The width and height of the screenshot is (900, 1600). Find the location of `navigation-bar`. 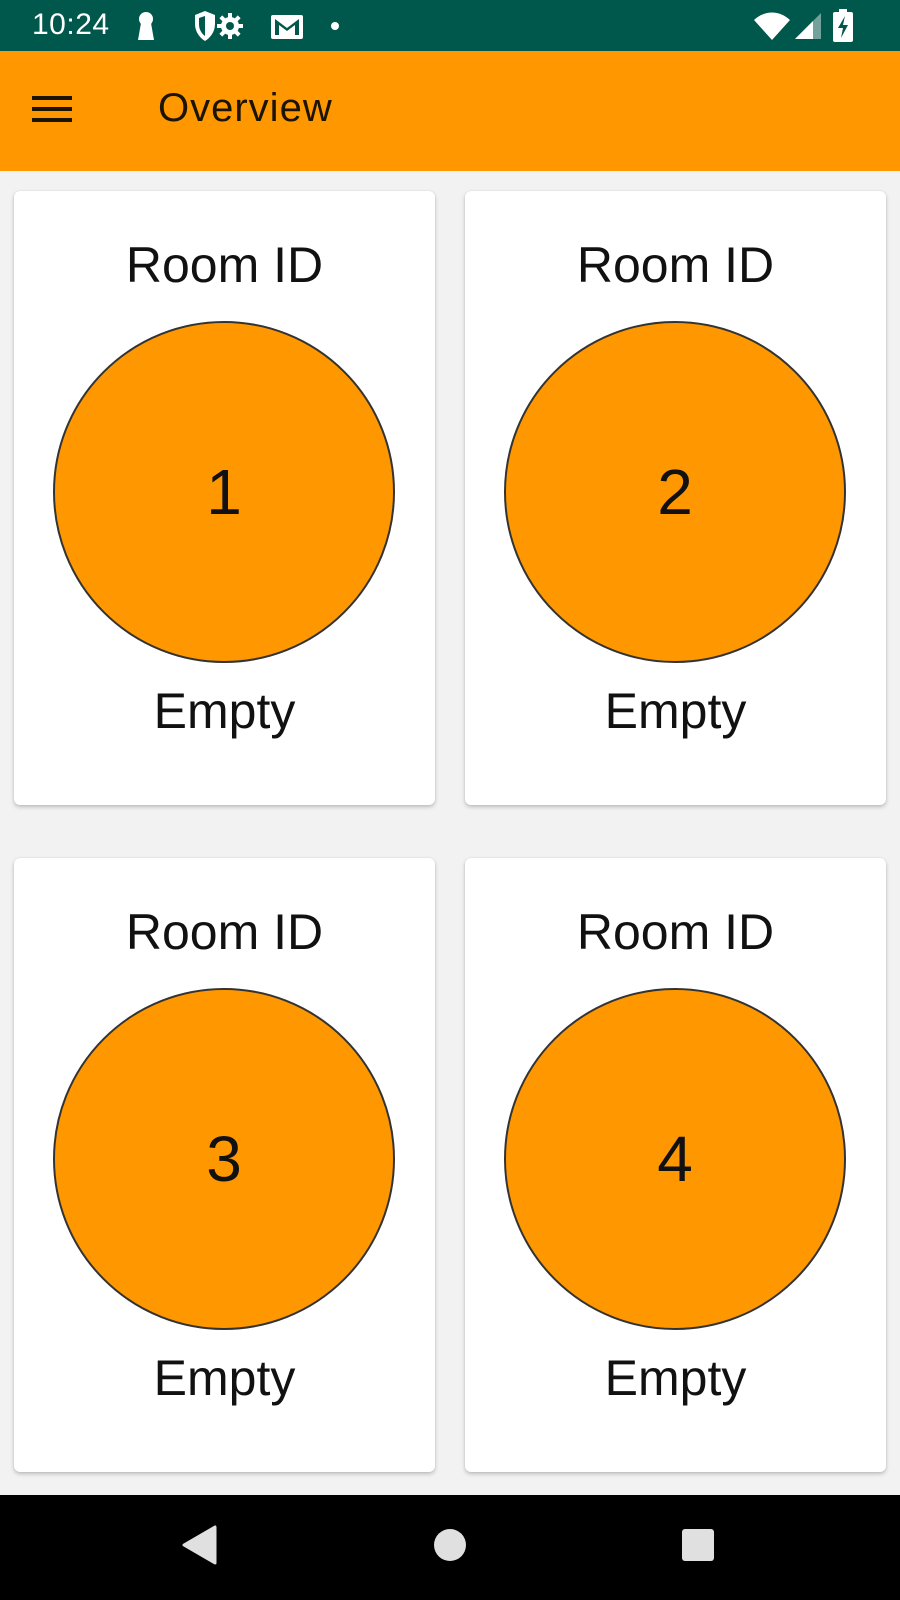

navigation-bar is located at coordinates (450, 1547).